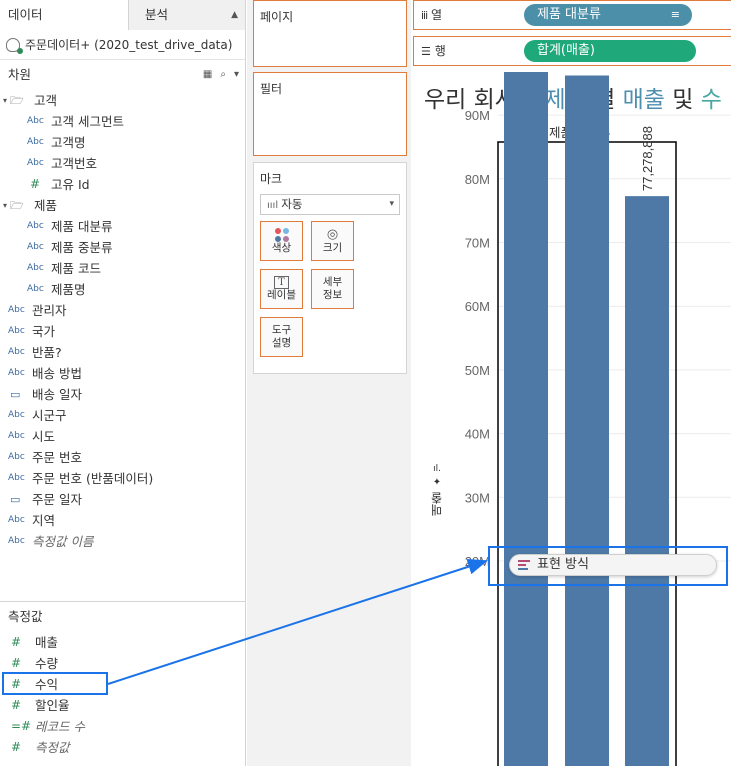 Image resolution: width=731 pixels, height=766 pixels. What do you see at coordinates (122, 436) in the screenshot?
I see `dimension-field: Abc 시도` at bounding box center [122, 436].